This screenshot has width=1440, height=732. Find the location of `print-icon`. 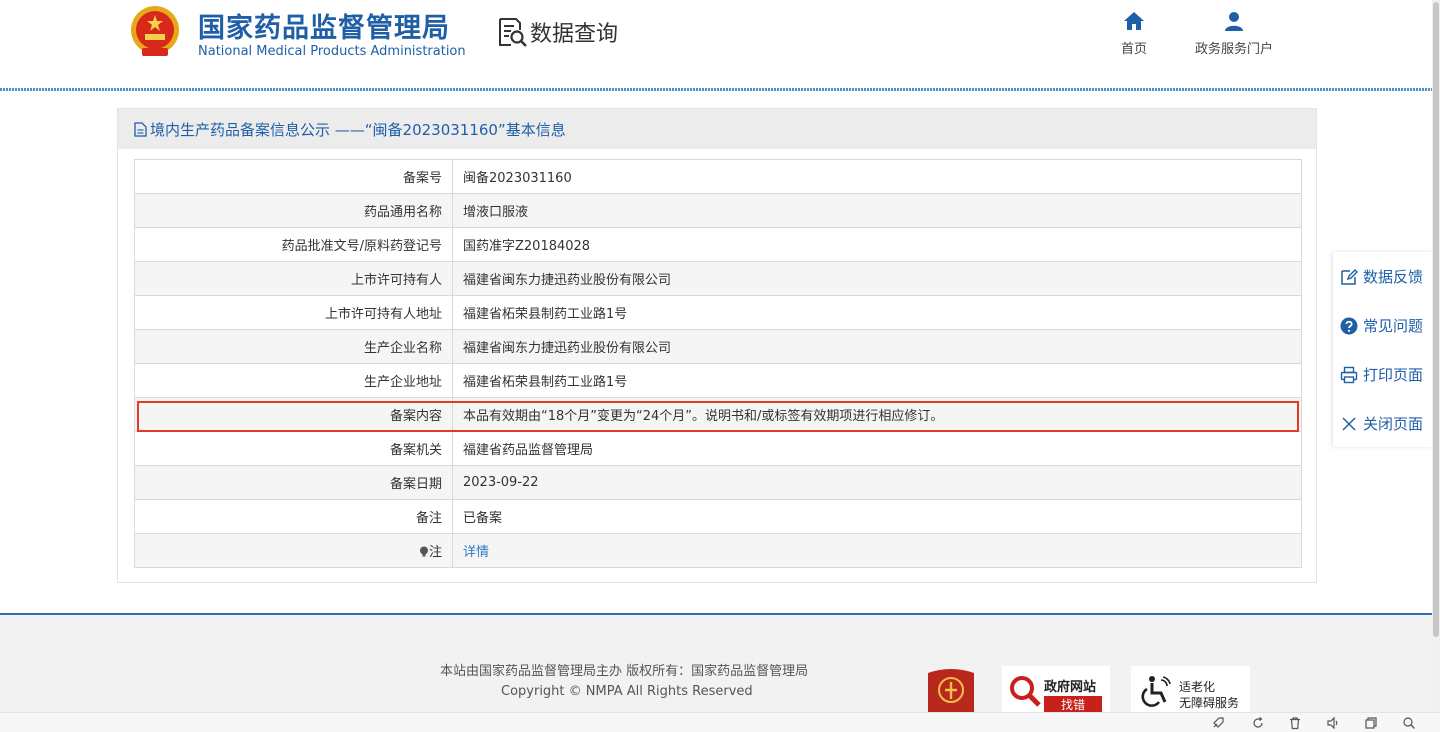

print-icon is located at coordinates (1349, 374).